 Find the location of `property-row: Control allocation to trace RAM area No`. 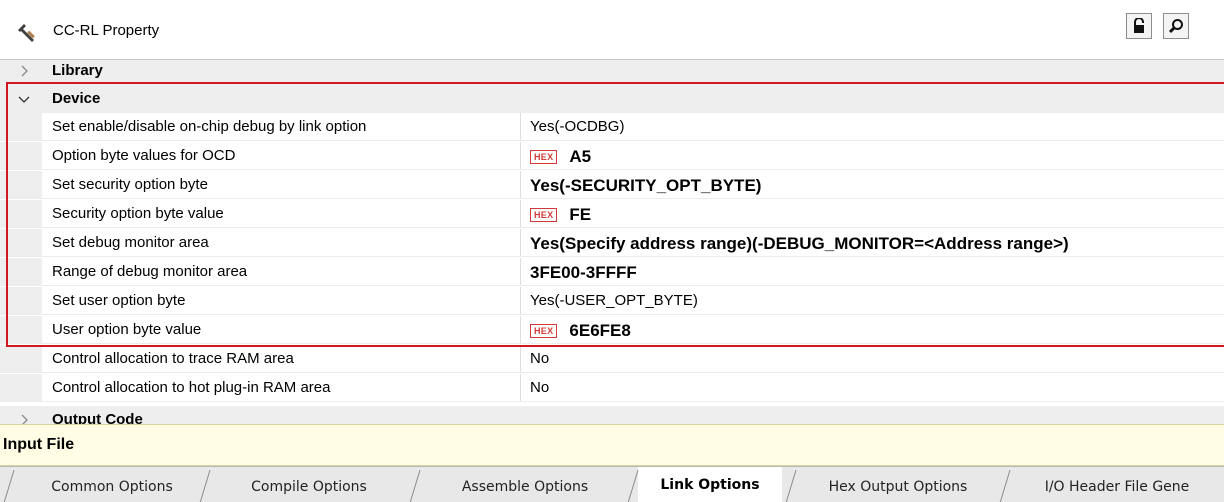

property-row: Control allocation to trace RAM area No is located at coordinates (612, 359).